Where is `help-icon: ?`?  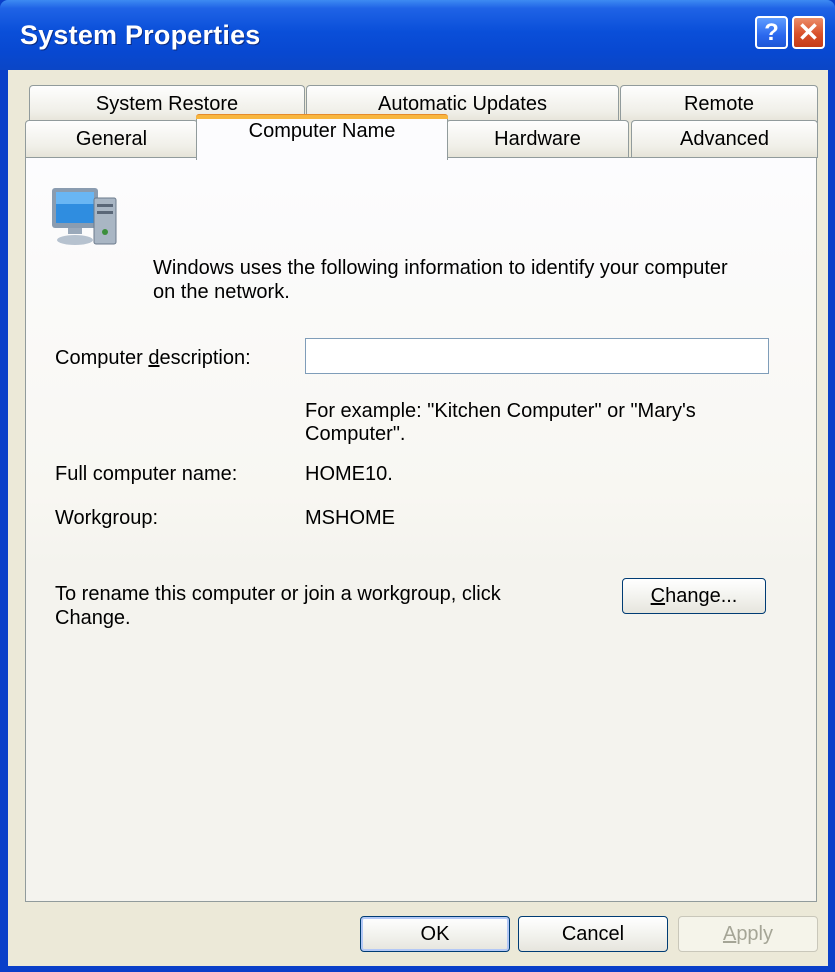
help-icon: ? is located at coordinates (771, 32).